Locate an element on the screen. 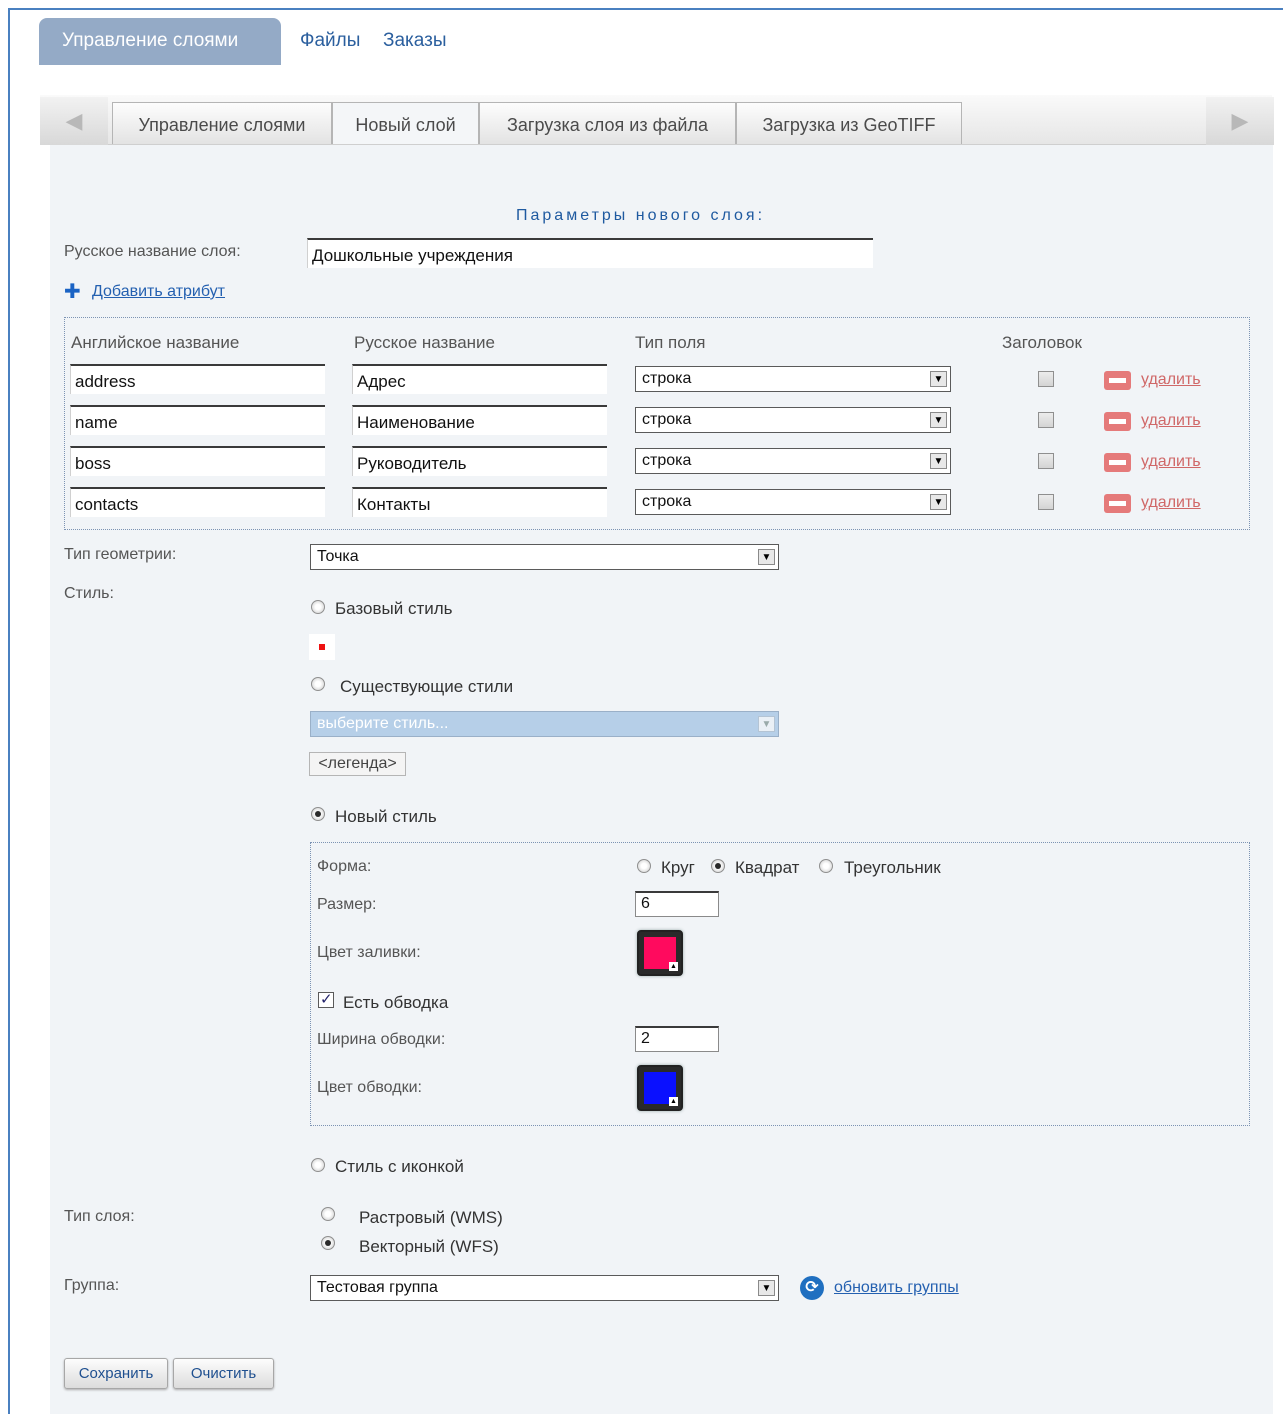 This screenshot has height=1414, width=1283. layer-type-wfs-radio is located at coordinates (328, 1243).